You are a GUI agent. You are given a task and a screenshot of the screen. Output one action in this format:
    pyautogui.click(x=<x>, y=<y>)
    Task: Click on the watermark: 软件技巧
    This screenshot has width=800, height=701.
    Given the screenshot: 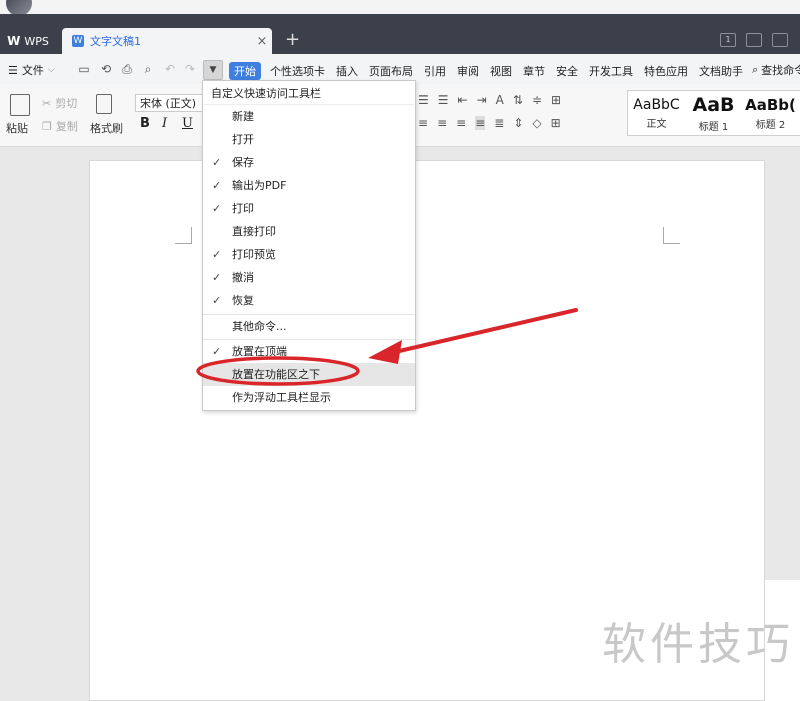 What is the action you would take?
    pyautogui.click(x=698, y=644)
    